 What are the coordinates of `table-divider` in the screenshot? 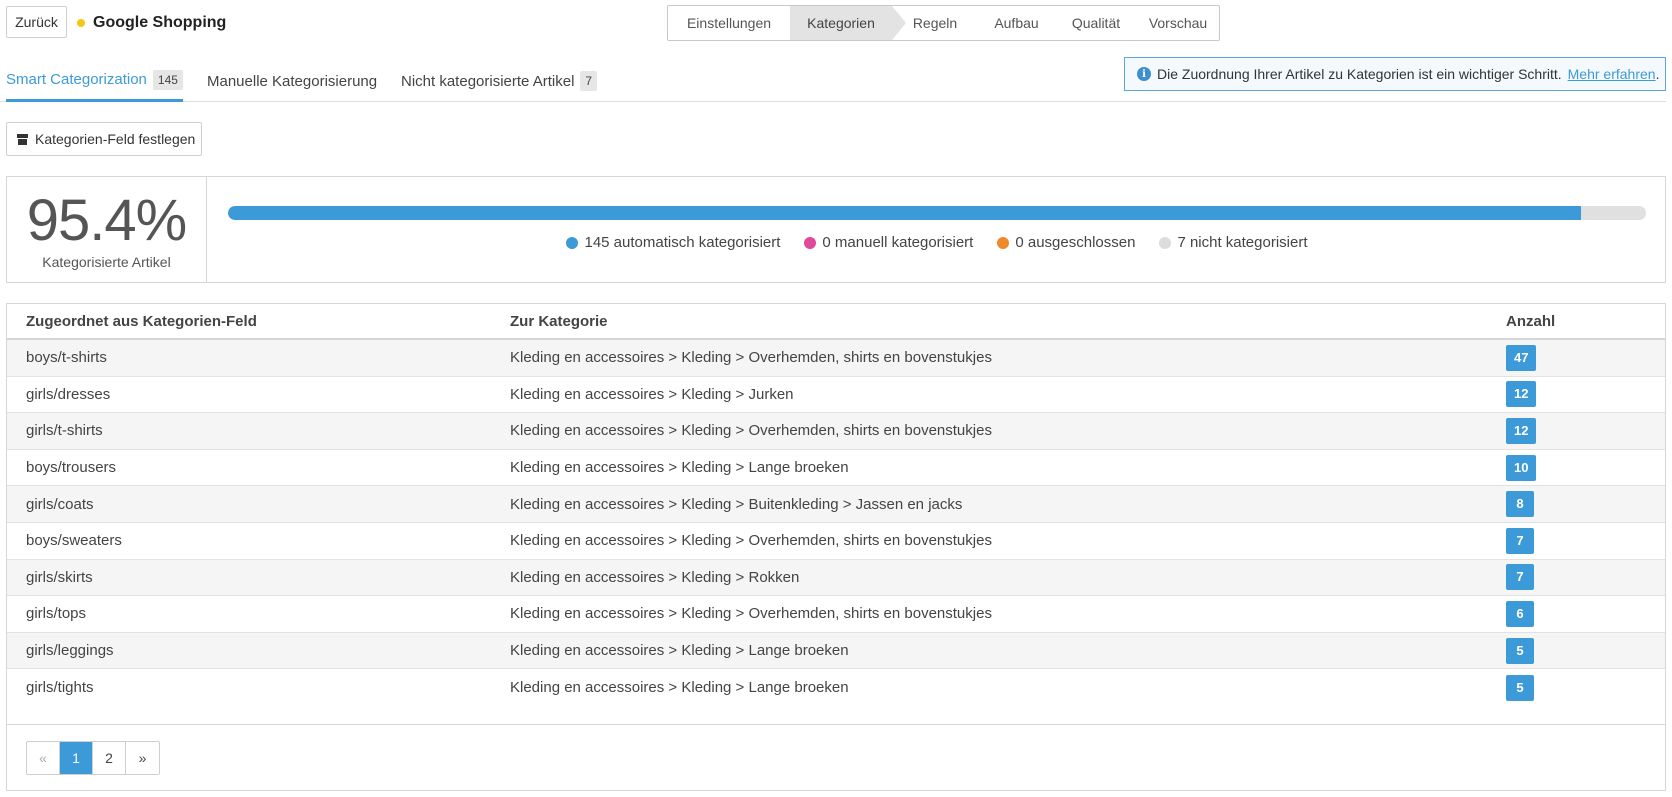 It's located at (836, 724).